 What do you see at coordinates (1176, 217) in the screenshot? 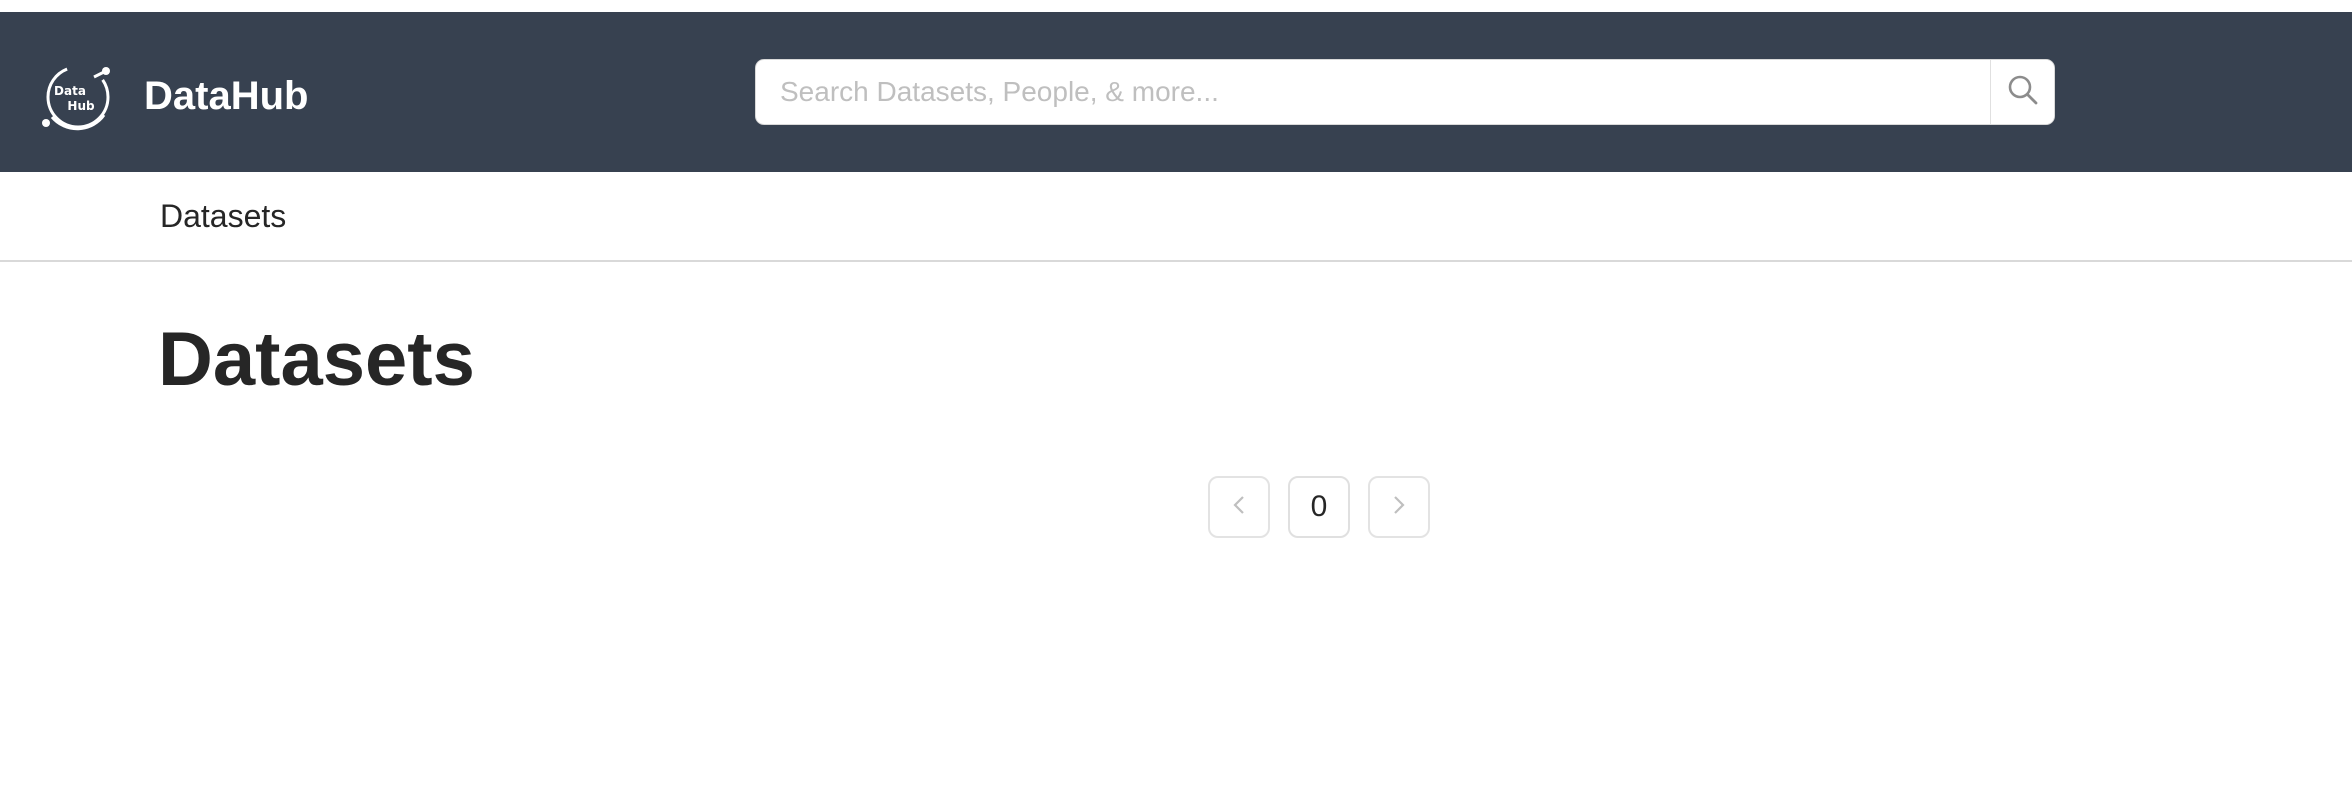
I see `breadcrumb-nav: Datasets` at bounding box center [1176, 217].